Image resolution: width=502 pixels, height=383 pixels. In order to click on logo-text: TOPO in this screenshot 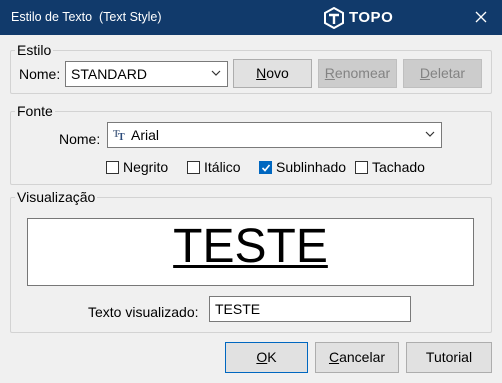, I will do `click(371, 17)`.